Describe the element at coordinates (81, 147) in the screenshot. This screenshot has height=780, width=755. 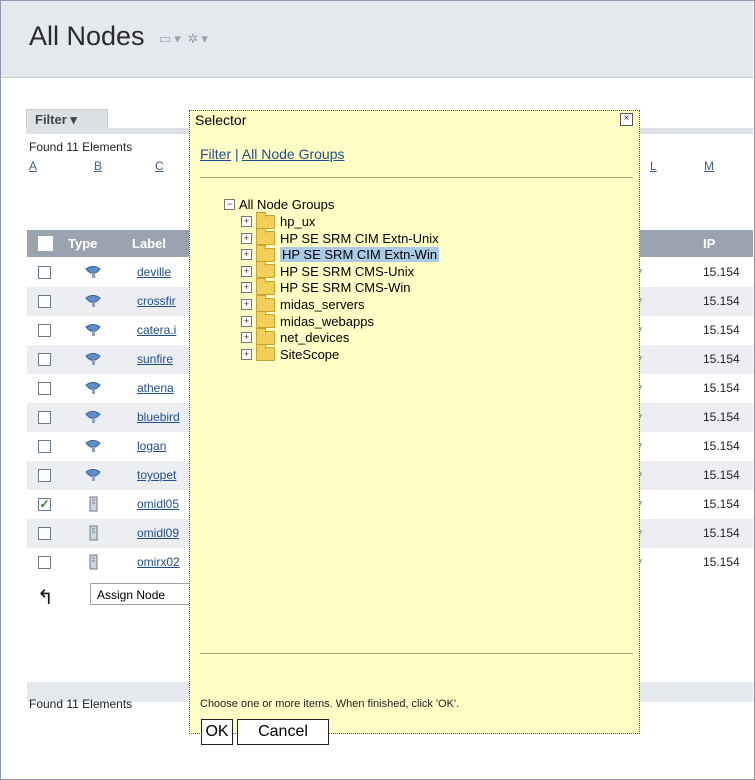
I see `found-count: Found 11 Elements` at that location.